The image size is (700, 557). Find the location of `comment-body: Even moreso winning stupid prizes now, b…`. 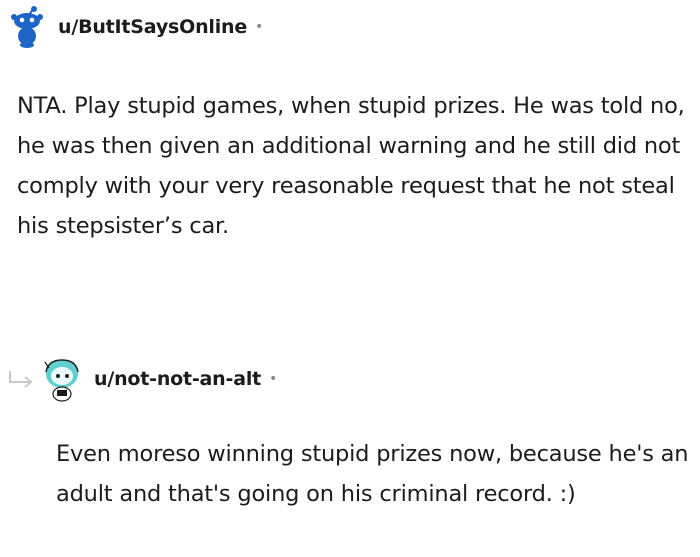

comment-body: Even moreso winning stupid prizes now, b… is located at coordinates (372, 474).